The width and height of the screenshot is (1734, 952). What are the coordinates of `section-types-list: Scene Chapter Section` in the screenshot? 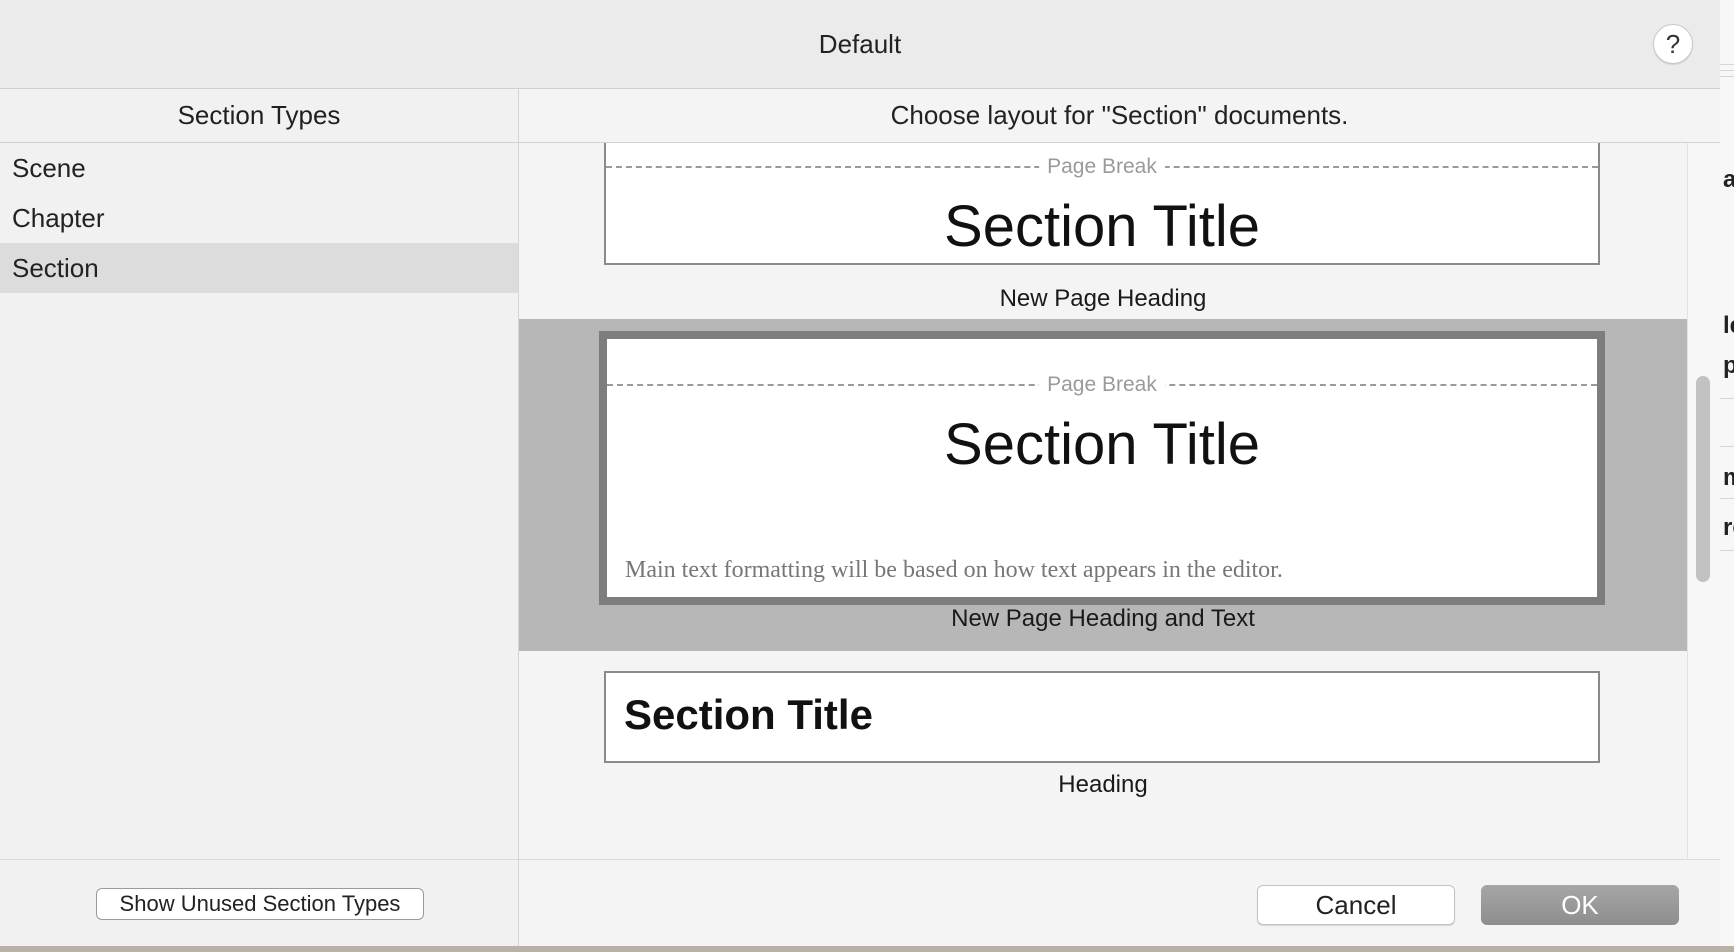 It's located at (259, 218).